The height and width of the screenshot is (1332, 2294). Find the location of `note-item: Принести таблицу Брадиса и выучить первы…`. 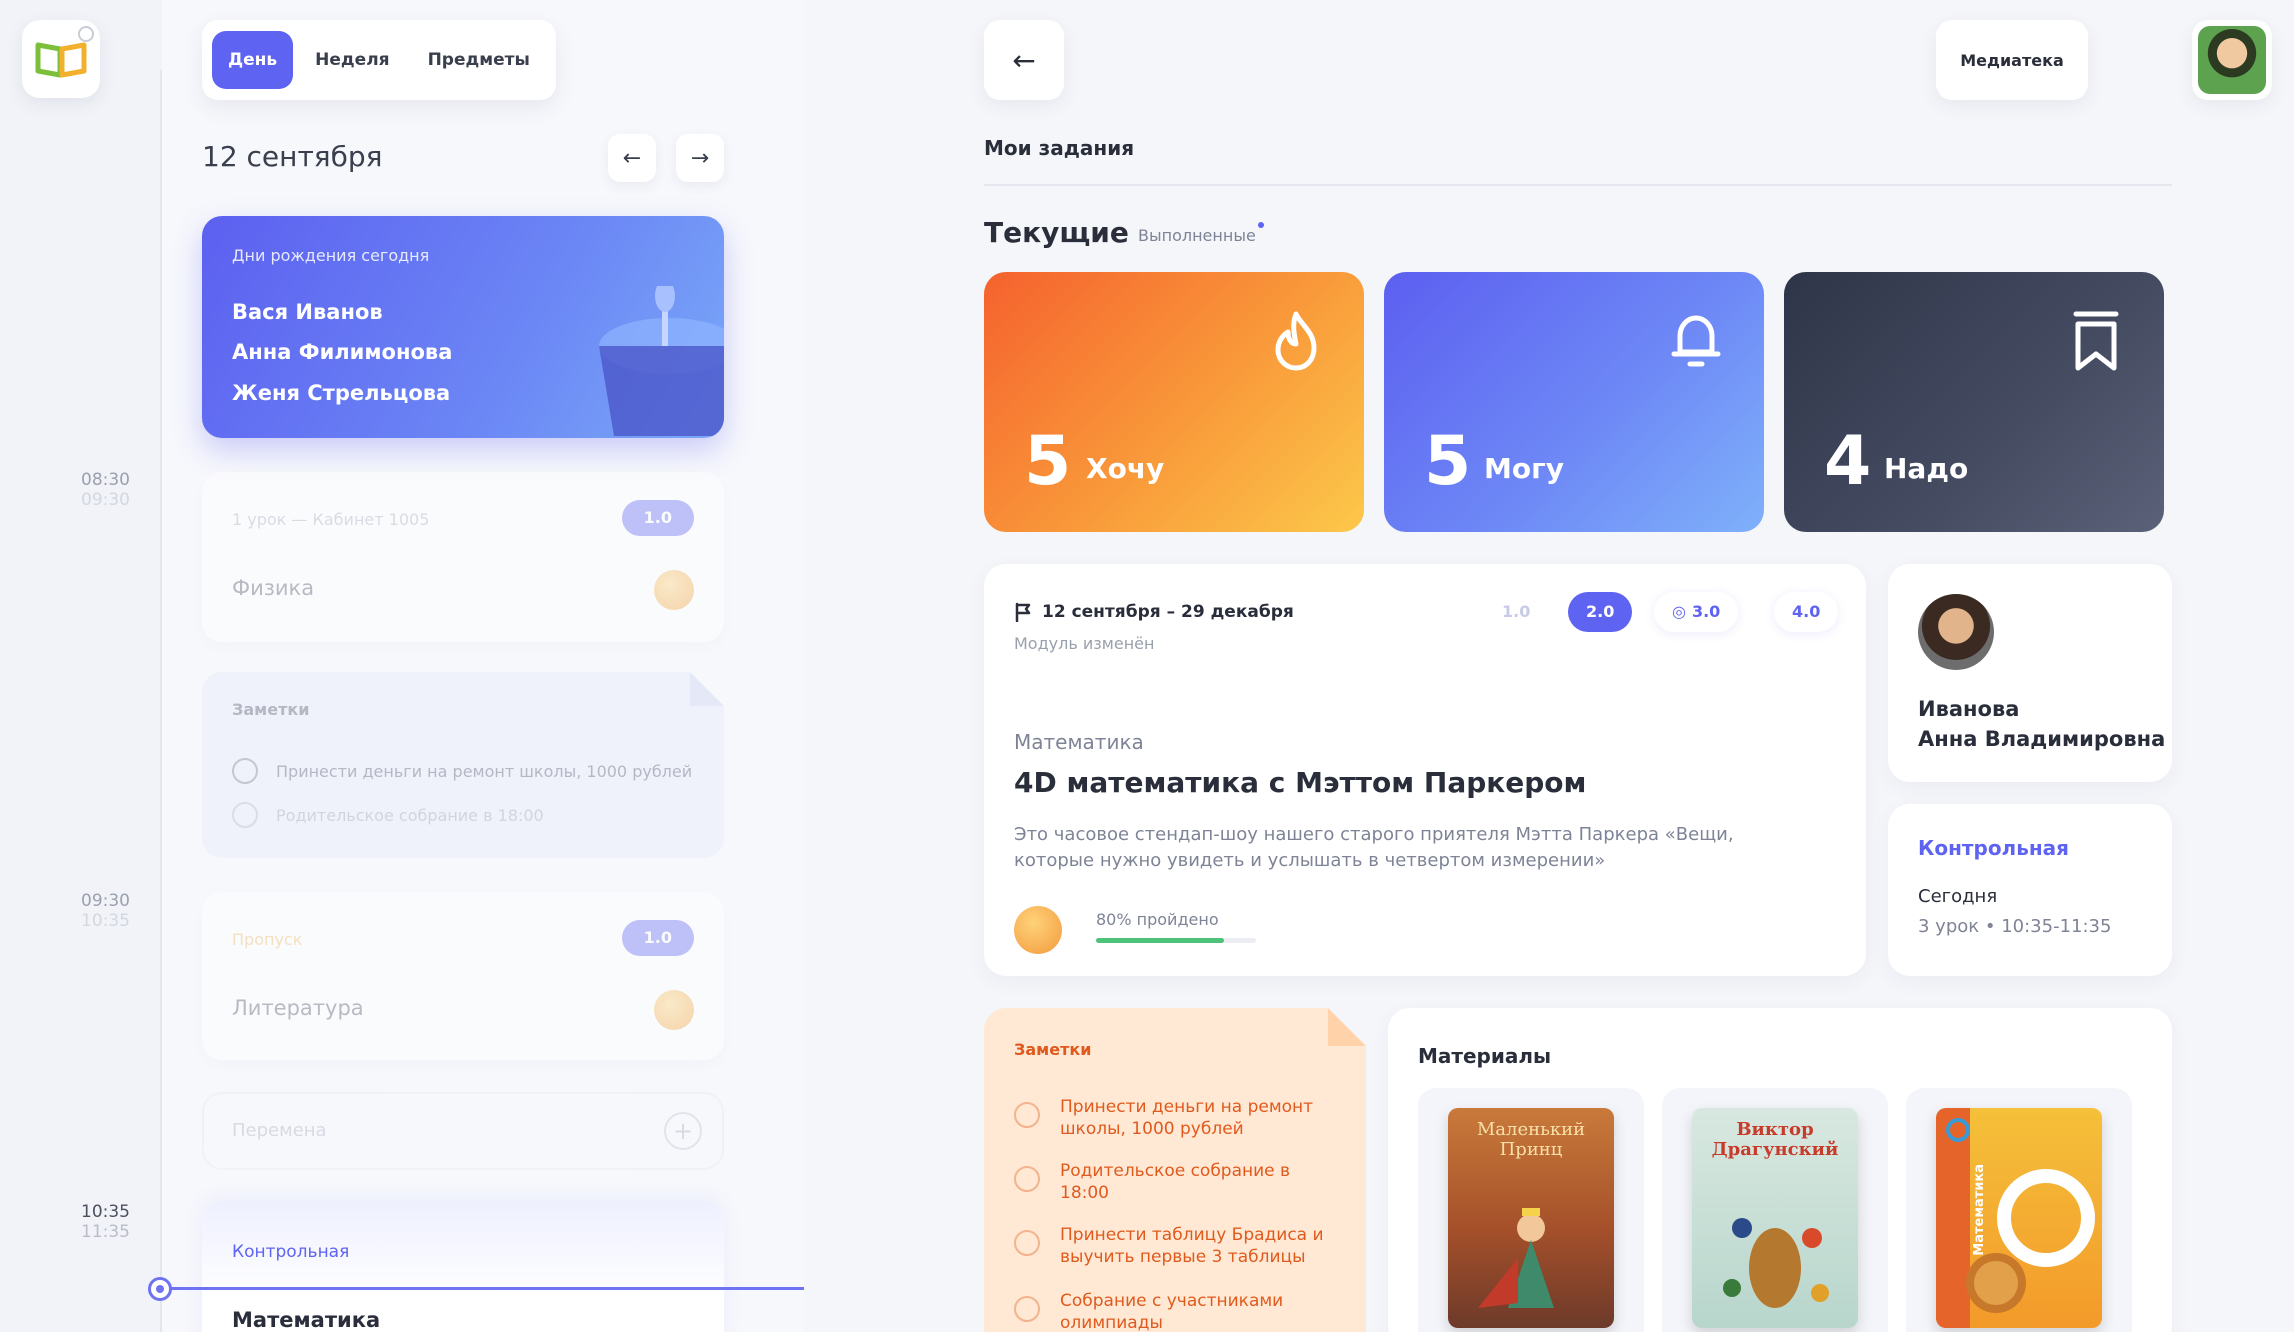

note-item: Принести таблицу Брадиса и выучить первы… is located at coordinates (1174, 1246).